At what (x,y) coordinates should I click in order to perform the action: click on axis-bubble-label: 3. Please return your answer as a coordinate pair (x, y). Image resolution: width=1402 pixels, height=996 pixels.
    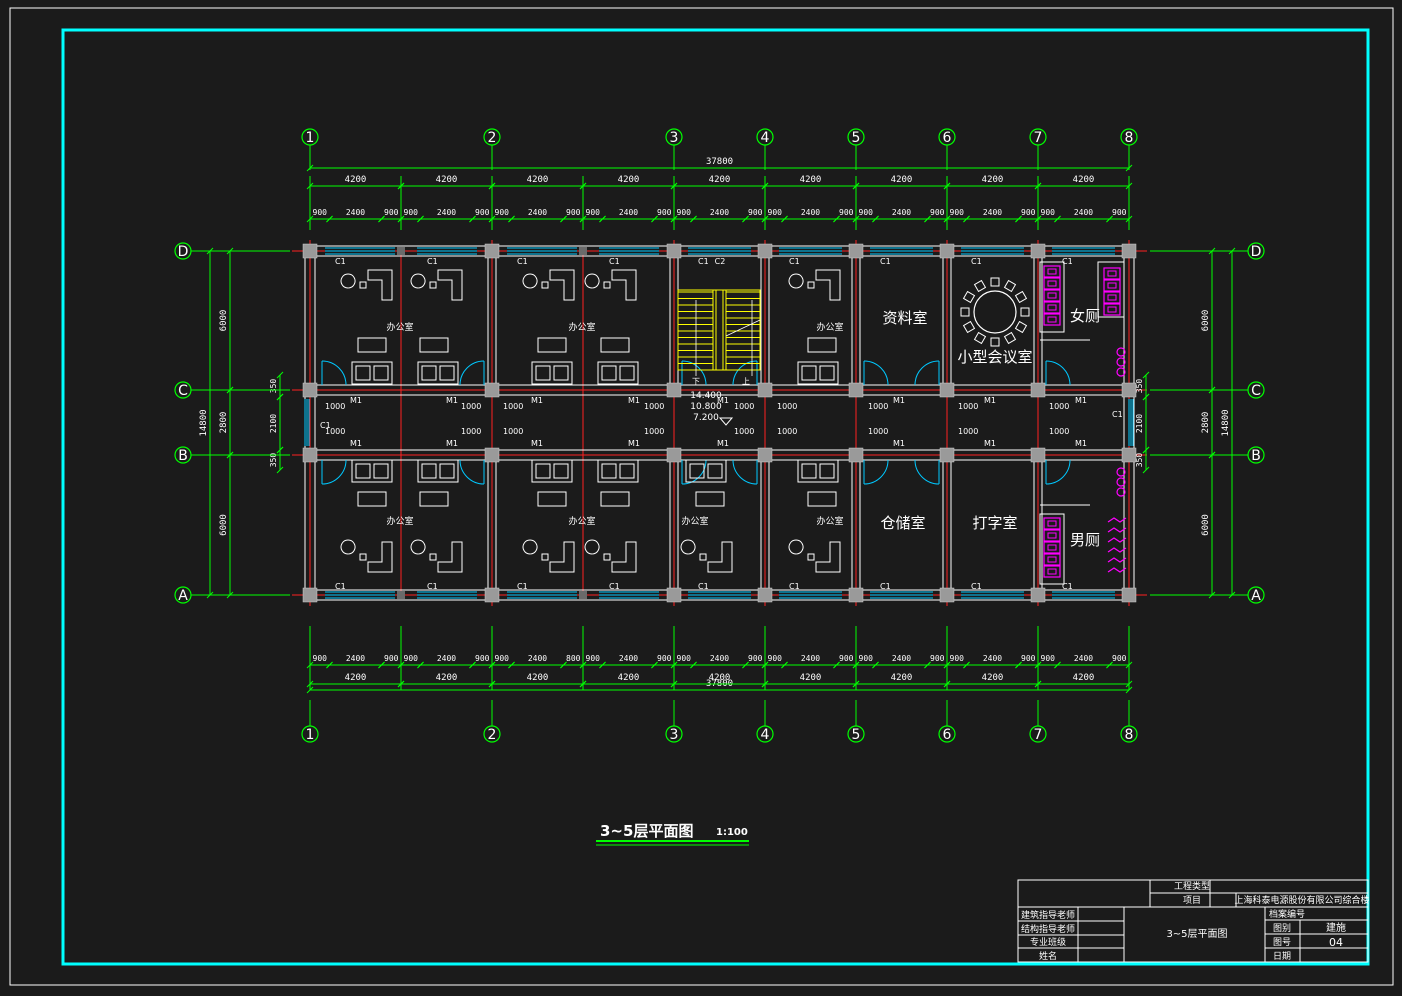
    Looking at the image, I should click on (674, 138).